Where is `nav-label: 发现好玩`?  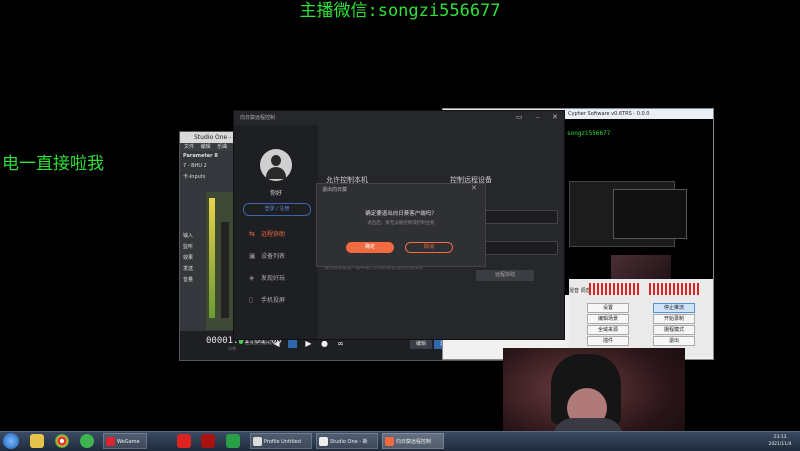 nav-label: 发现好玩 is located at coordinates (273, 278).